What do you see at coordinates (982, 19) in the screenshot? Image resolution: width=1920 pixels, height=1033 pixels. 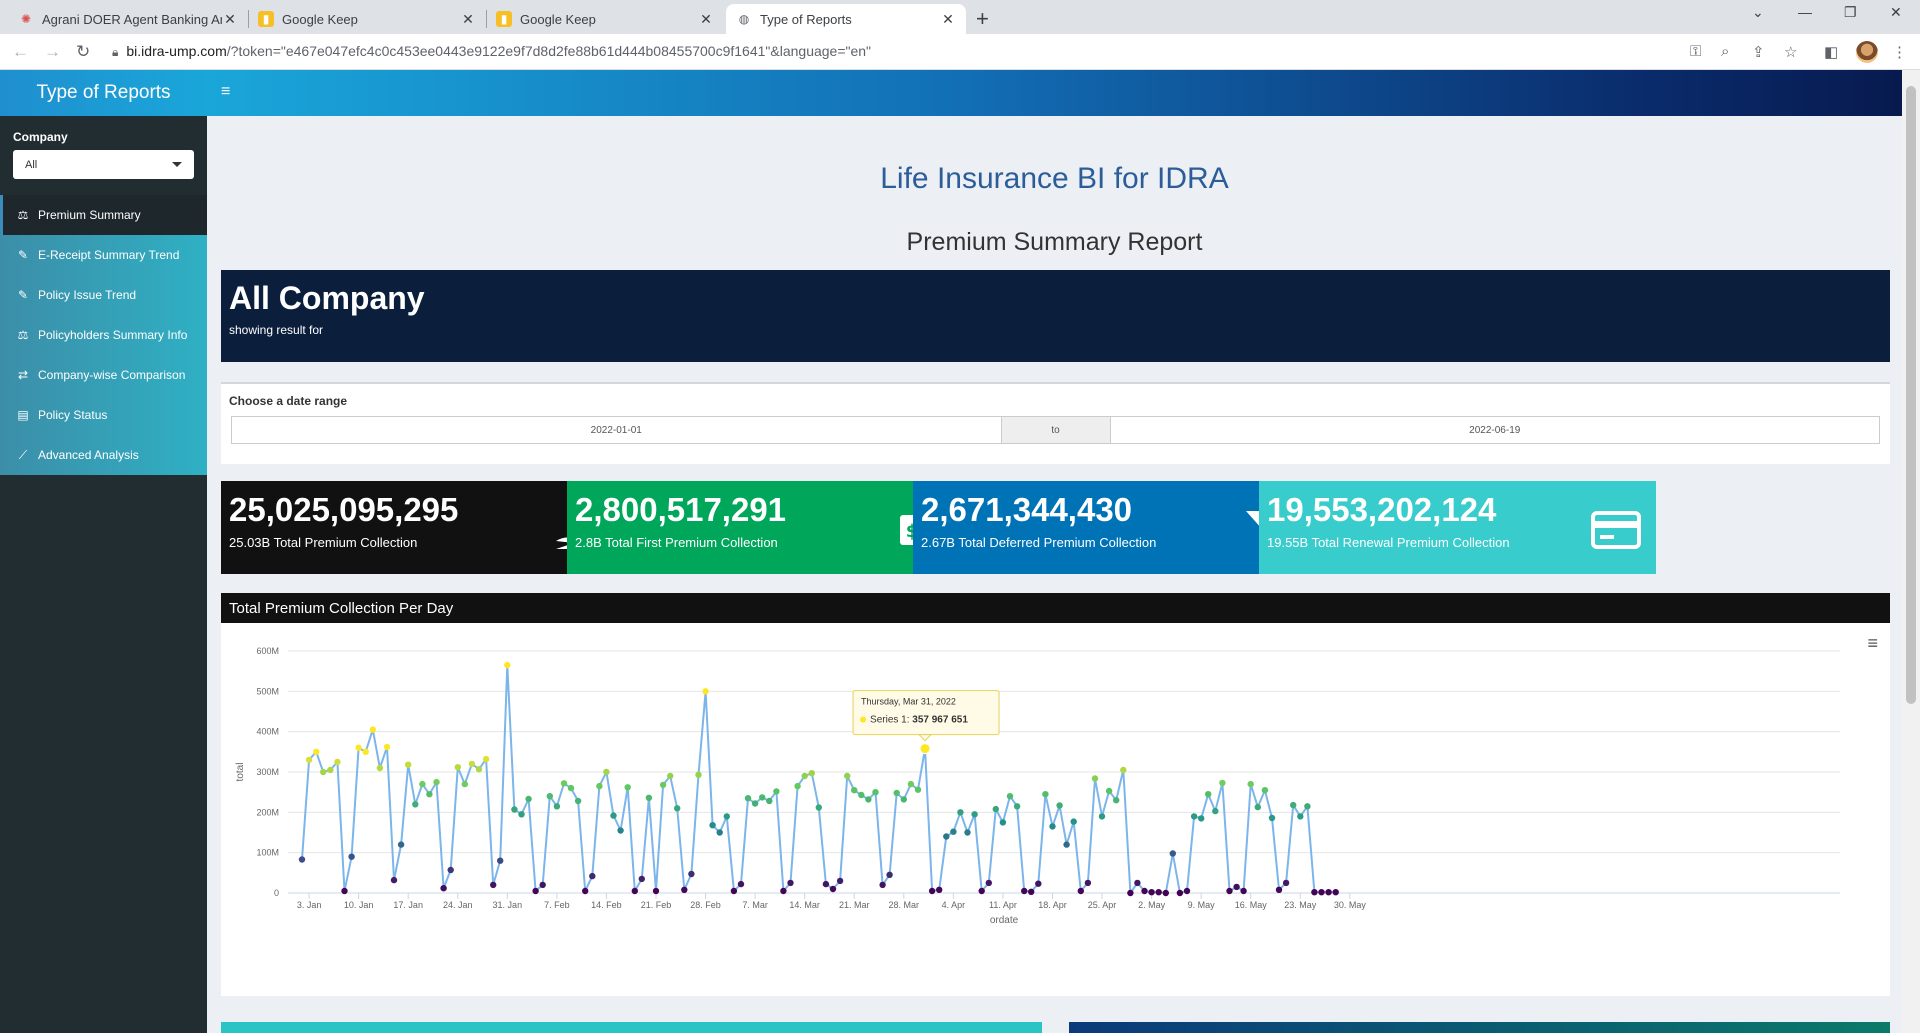 I see `new-tab-button: +` at bounding box center [982, 19].